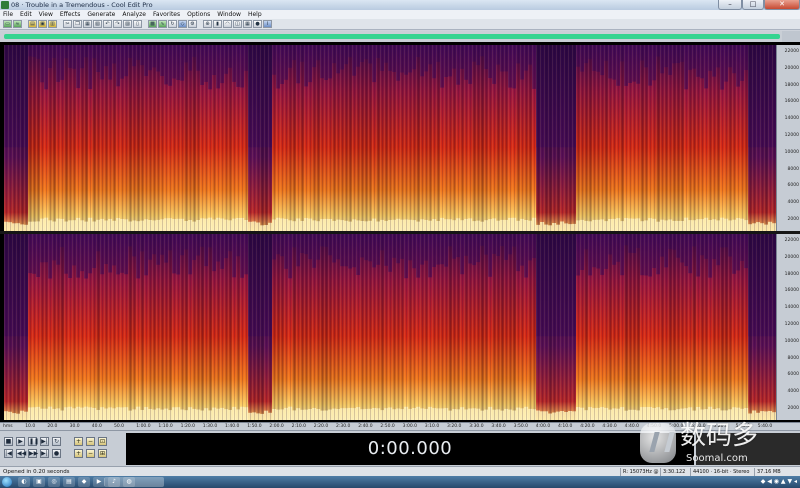  I want to click on time-display: 0:00.000, so click(410, 449).